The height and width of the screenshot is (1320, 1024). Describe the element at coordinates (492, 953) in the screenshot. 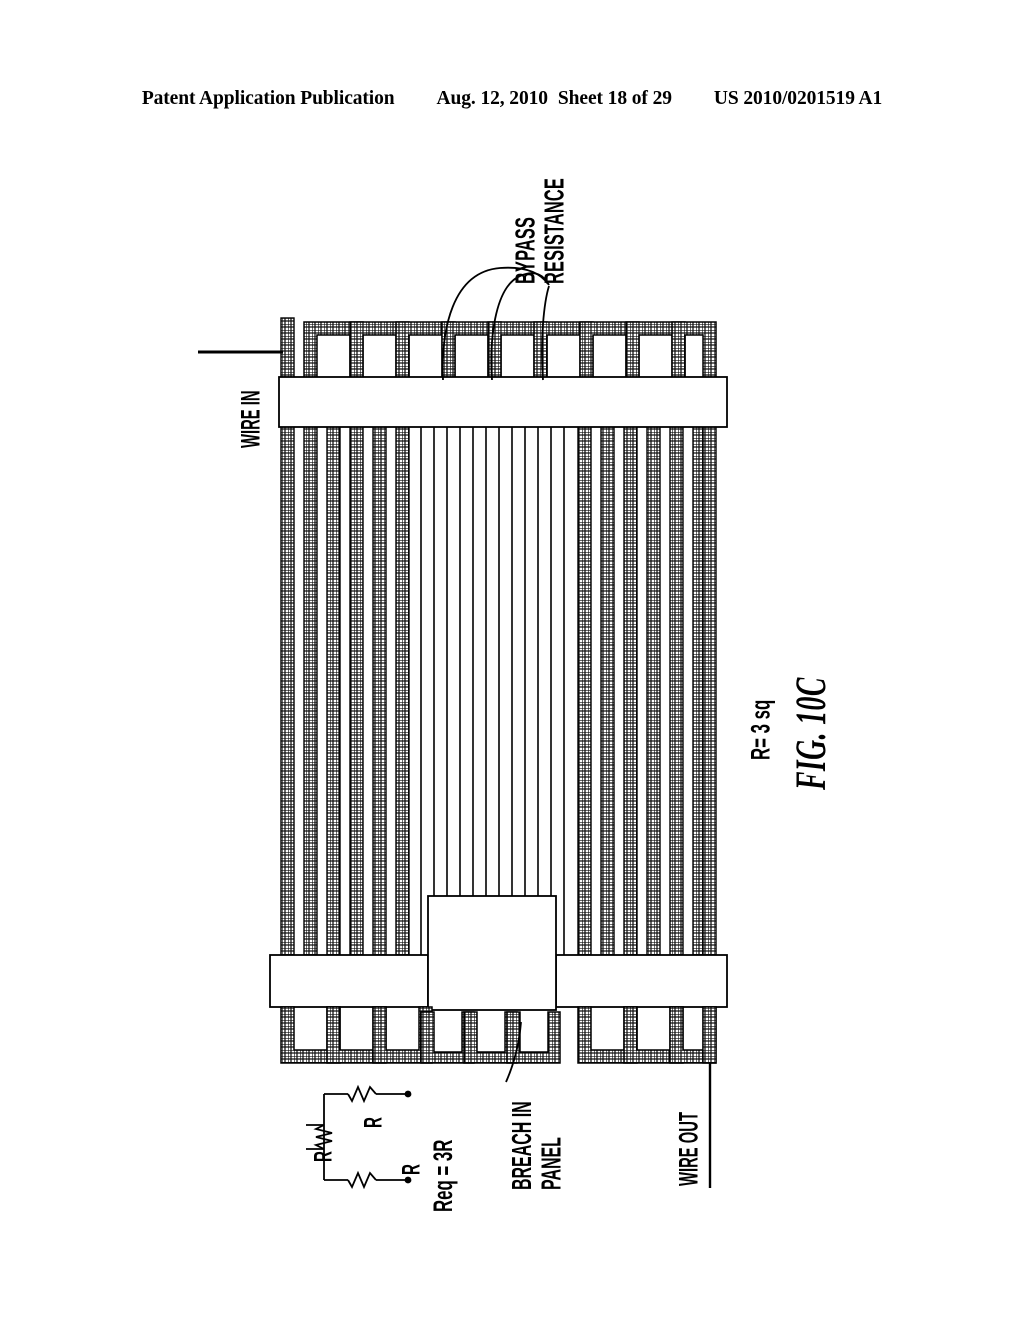

I see `breach-region-box` at that location.